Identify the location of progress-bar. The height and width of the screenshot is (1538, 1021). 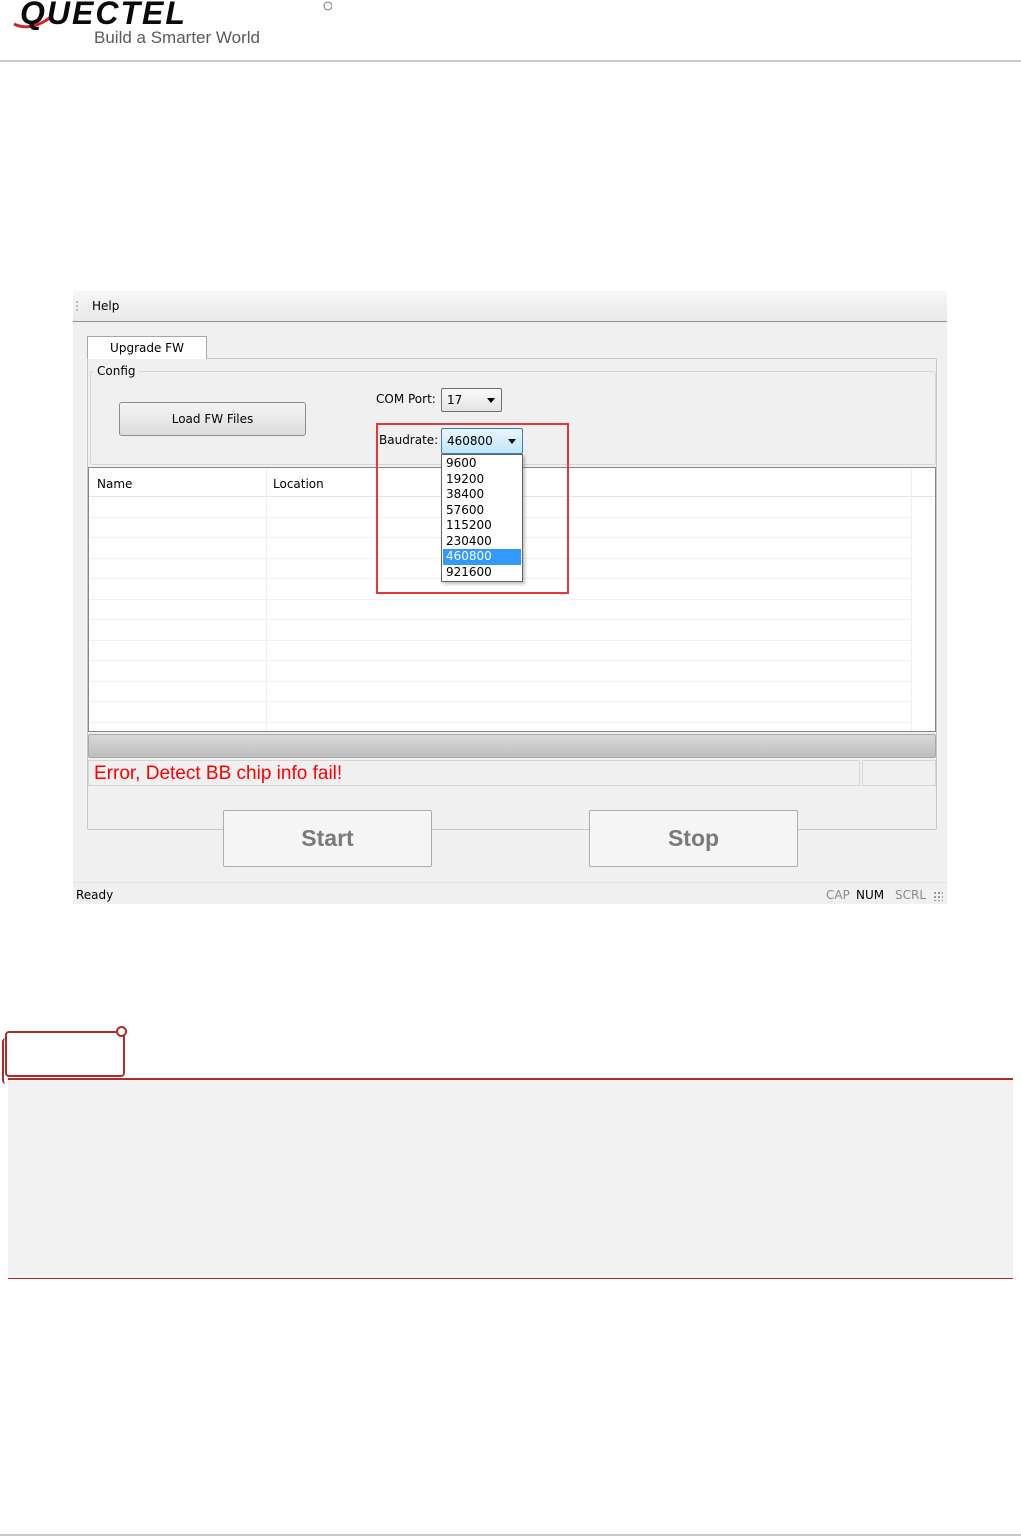
(512, 746).